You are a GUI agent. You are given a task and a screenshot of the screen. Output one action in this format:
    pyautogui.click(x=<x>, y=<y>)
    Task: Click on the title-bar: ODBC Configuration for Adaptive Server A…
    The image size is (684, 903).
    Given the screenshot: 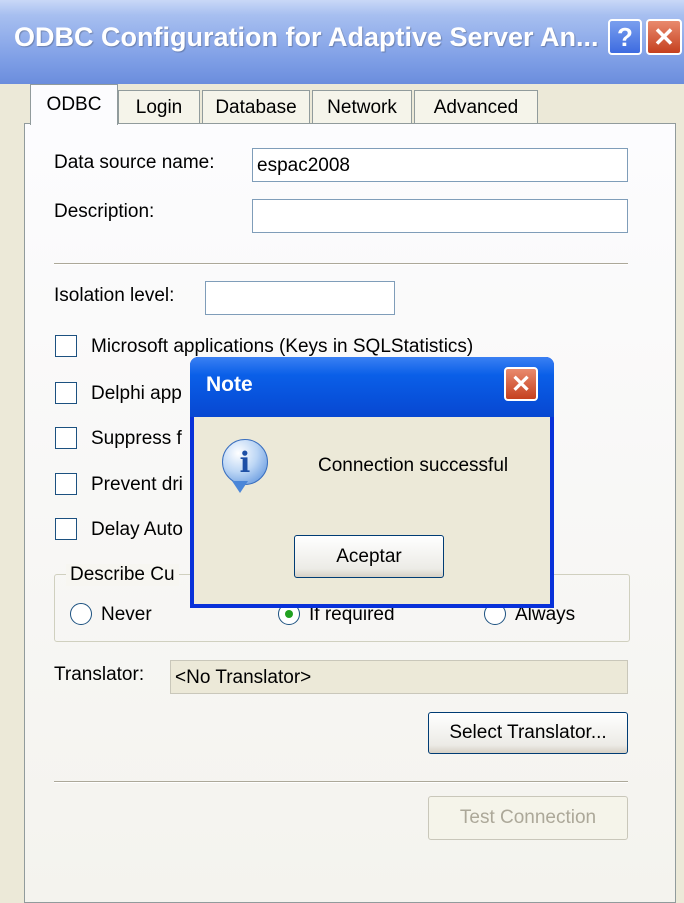 What is the action you would take?
    pyautogui.click(x=342, y=42)
    